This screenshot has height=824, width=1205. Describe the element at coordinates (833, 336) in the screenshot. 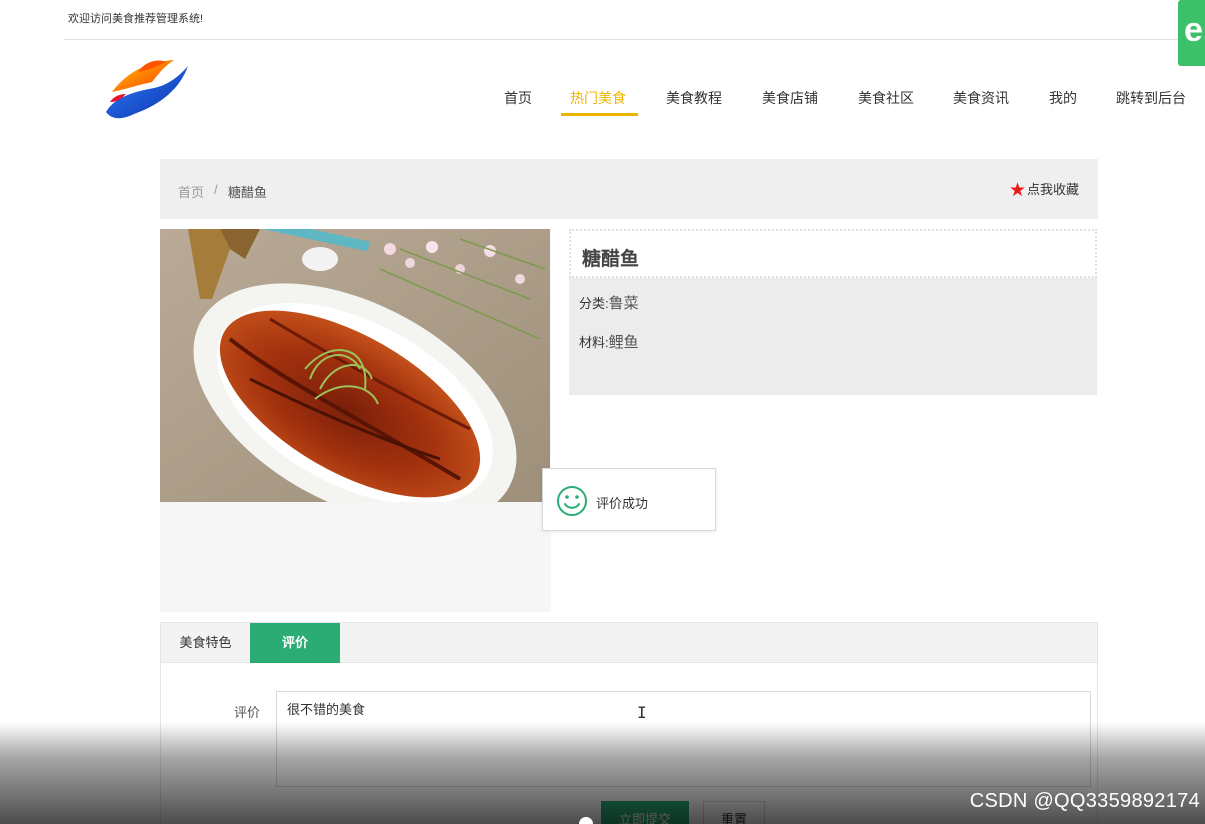

I see `food-info-box: 分类:鲁菜 材料:鲤鱼` at that location.